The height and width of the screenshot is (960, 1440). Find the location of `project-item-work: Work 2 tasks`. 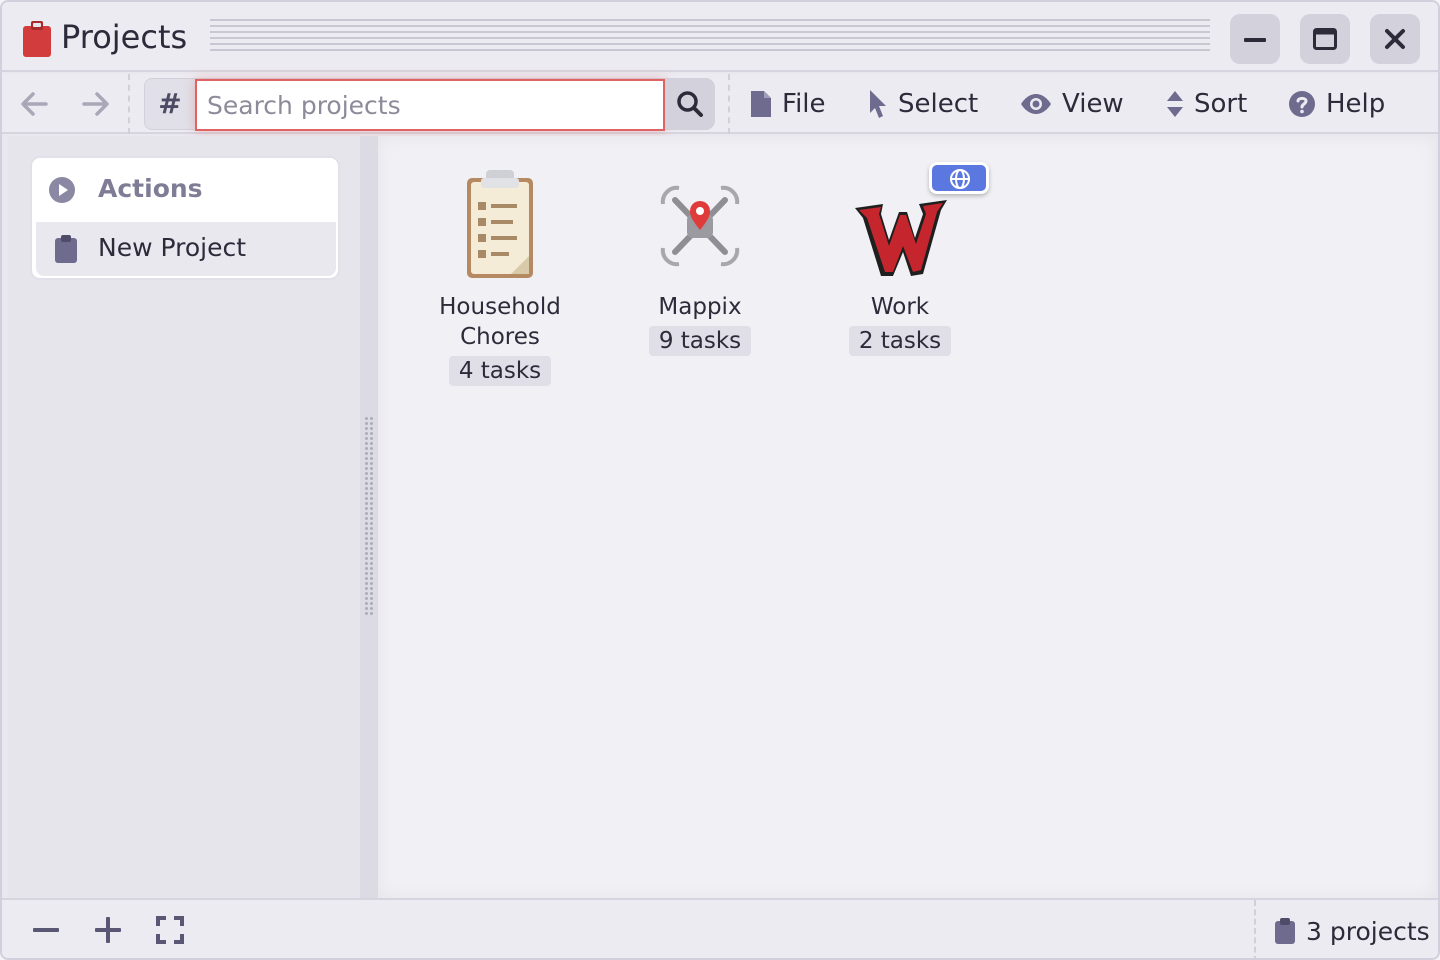

project-item-work: Work 2 tasks is located at coordinates (904, 259).